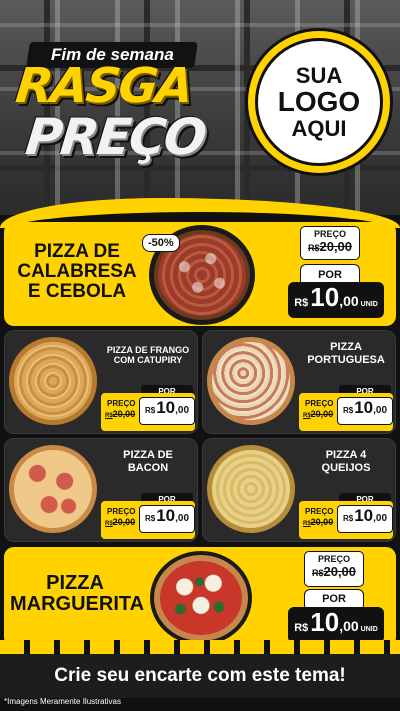 The image size is (400, 711). I want to click on disclaimer: *Imagens Meramente Ilustrativas, so click(62, 701).